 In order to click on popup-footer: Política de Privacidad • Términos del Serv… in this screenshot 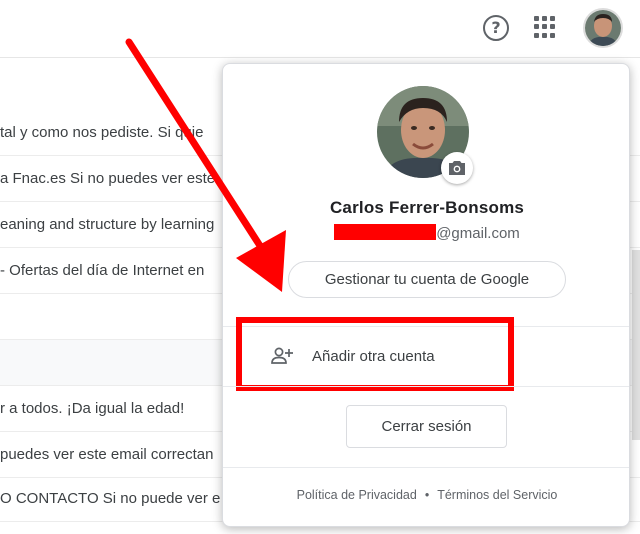, I will do `click(426, 495)`.